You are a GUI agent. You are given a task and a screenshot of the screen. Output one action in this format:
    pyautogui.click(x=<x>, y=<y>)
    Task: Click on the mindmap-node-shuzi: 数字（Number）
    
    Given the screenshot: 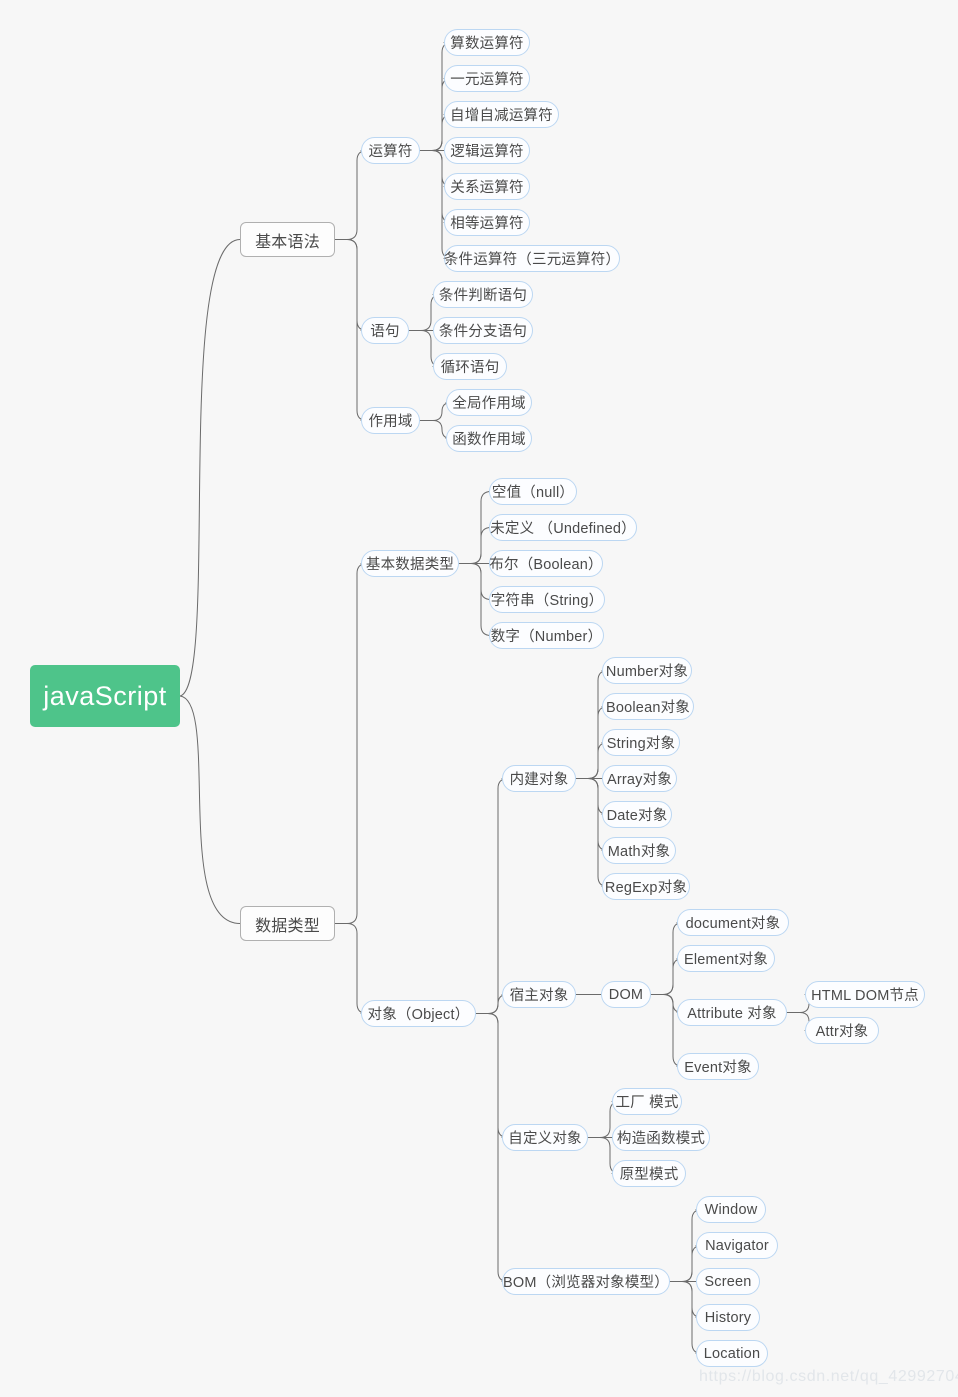 What is the action you would take?
    pyautogui.click(x=546, y=635)
    